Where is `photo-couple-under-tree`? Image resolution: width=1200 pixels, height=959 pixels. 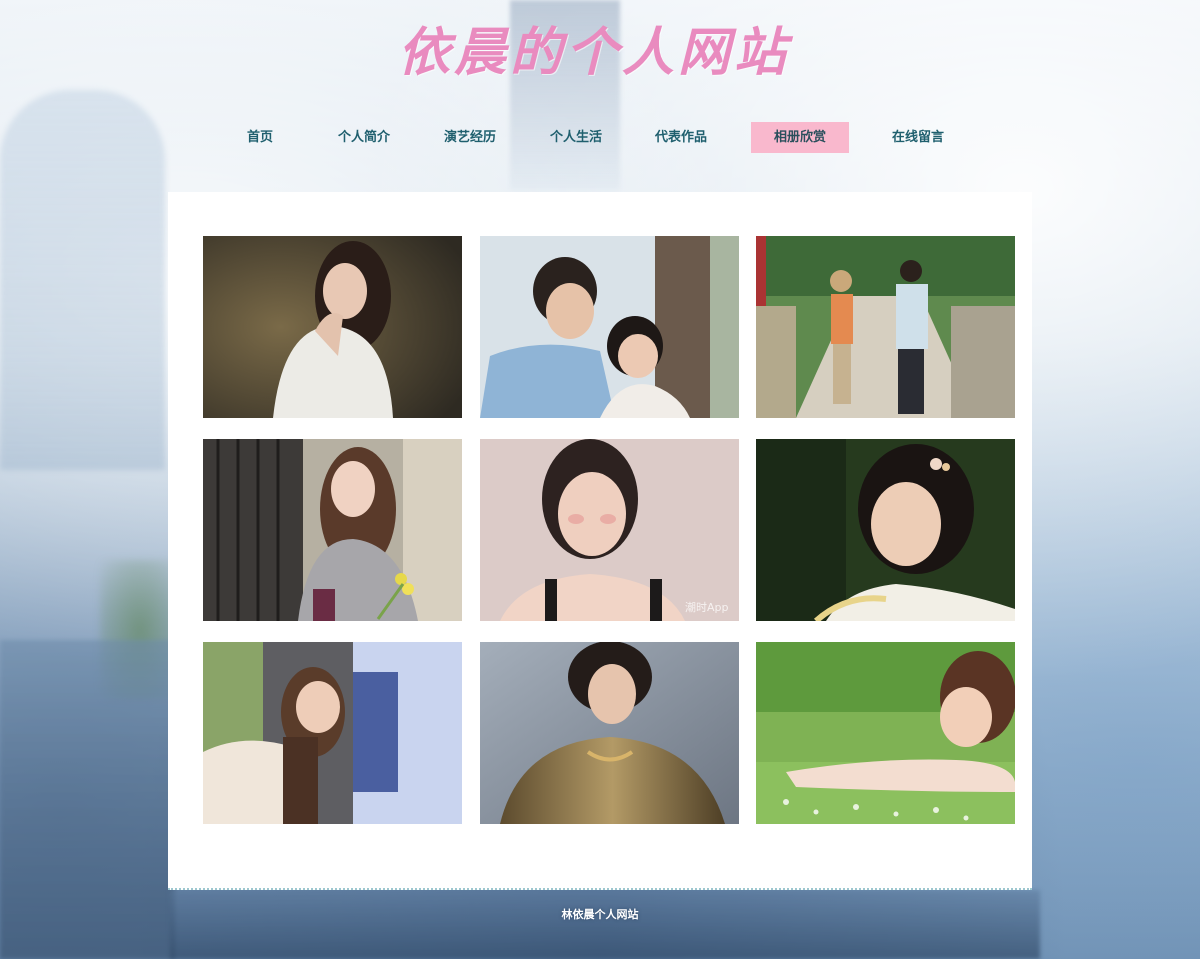
photo-couple-under-tree is located at coordinates (609, 327).